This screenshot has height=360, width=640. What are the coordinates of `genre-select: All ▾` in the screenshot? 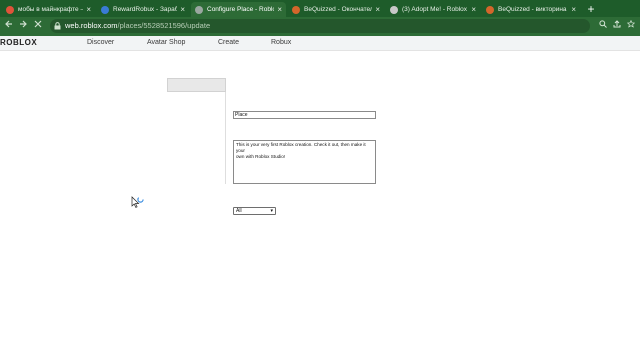 It's located at (254, 211).